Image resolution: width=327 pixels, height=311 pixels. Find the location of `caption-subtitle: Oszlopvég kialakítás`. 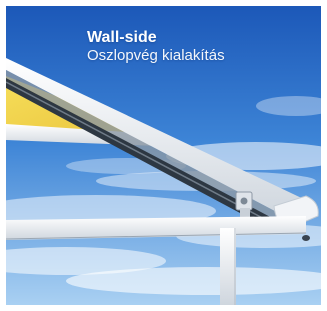

caption-subtitle: Oszlopvég kialakítás is located at coordinates (156, 55).